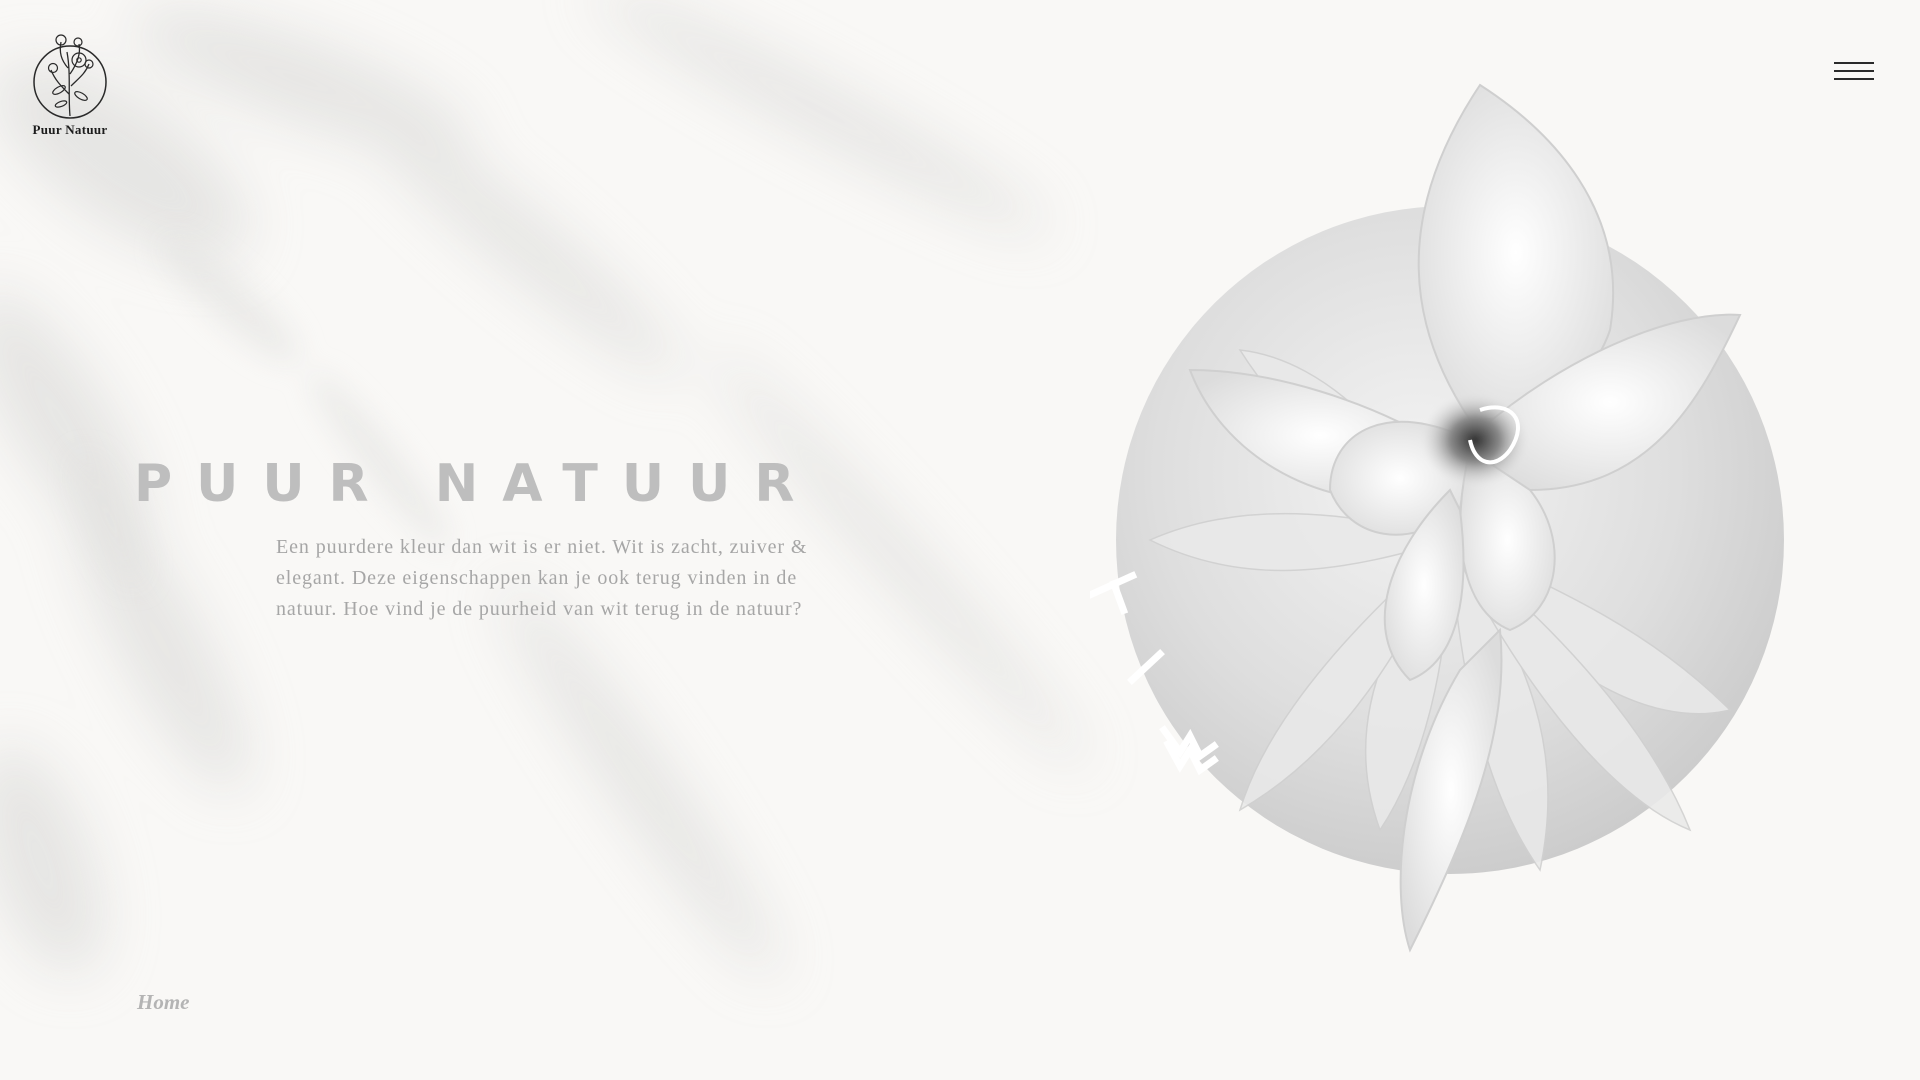 This screenshot has height=1080, width=1920. I want to click on menu-line-top, so click(1854, 63).